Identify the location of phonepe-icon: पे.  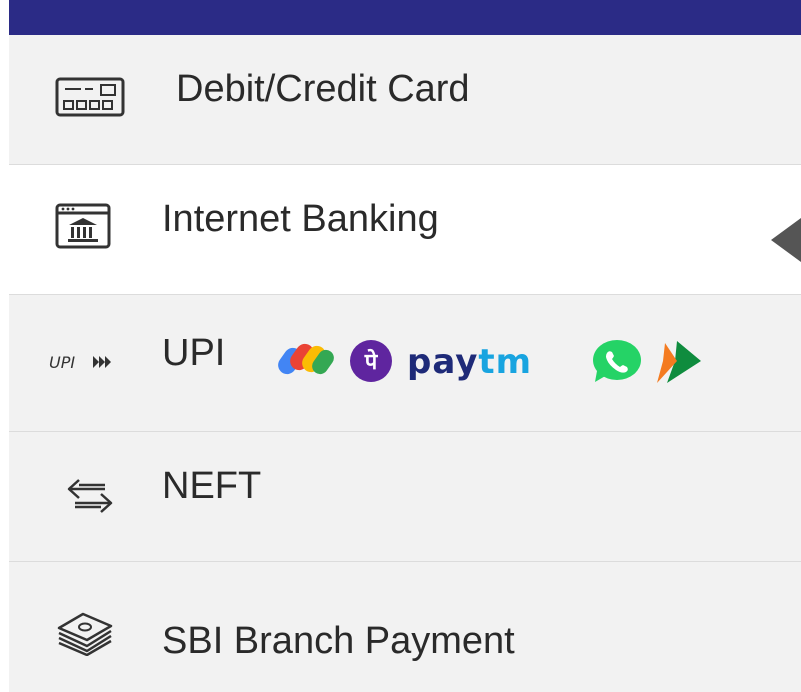
(371, 361).